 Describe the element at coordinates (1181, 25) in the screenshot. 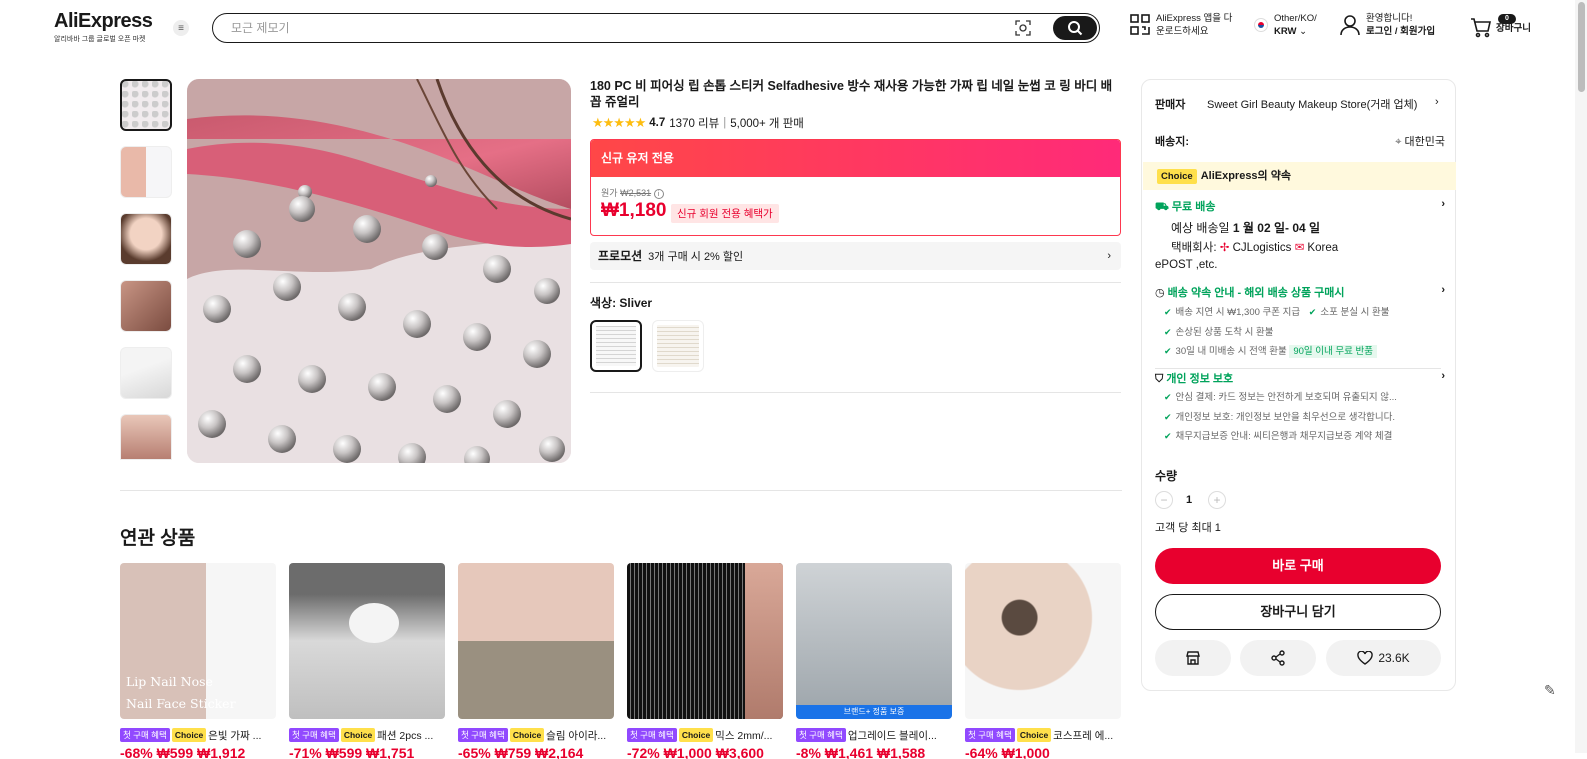

I see `app-download: AliExpress 앱을 다운로드하세요` at that location.